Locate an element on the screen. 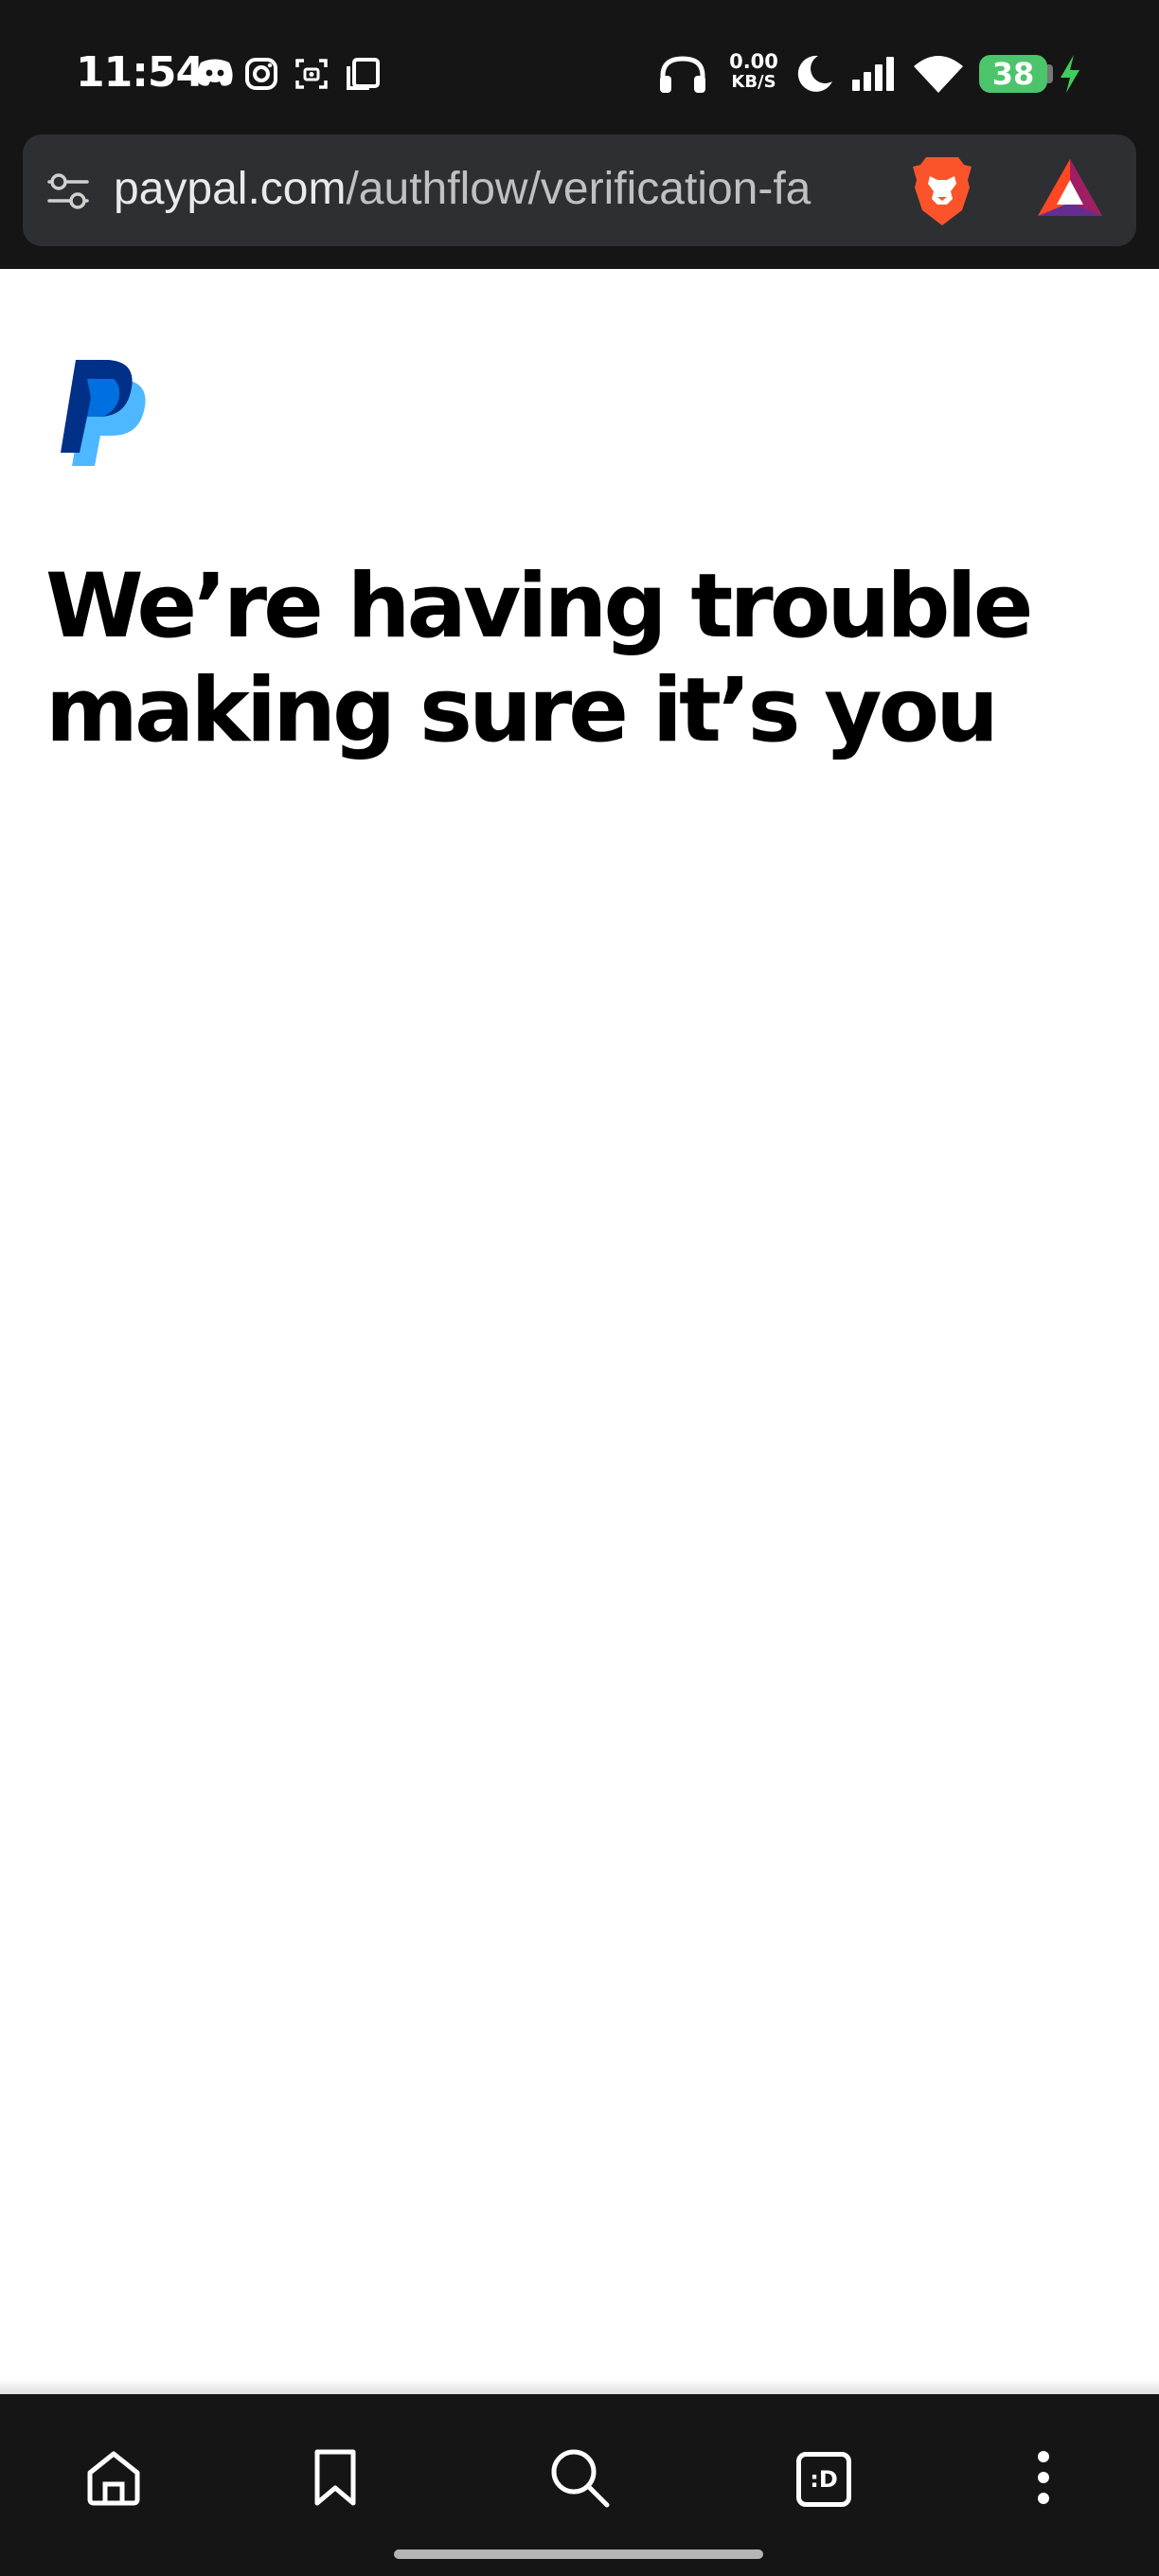  screenshot-icon is located at coordinates (311, 76).